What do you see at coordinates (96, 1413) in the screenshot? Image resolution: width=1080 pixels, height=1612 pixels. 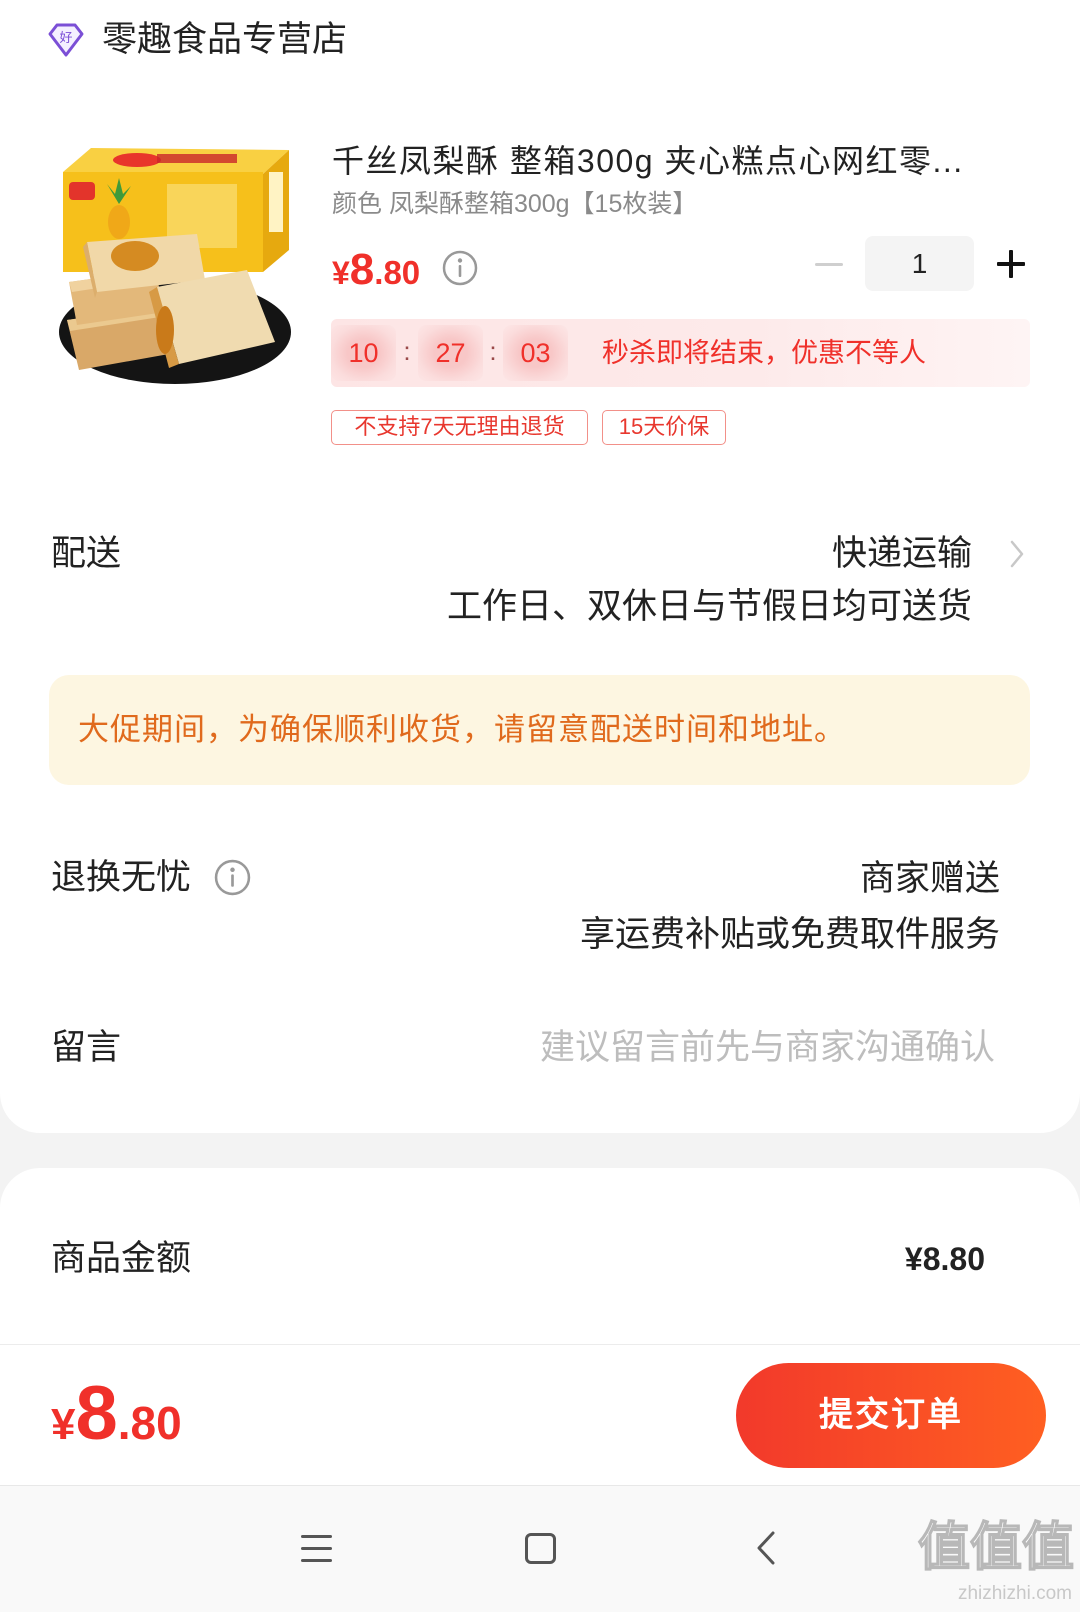 I see `total-integer: 8` at bounding box center [96, 1413].